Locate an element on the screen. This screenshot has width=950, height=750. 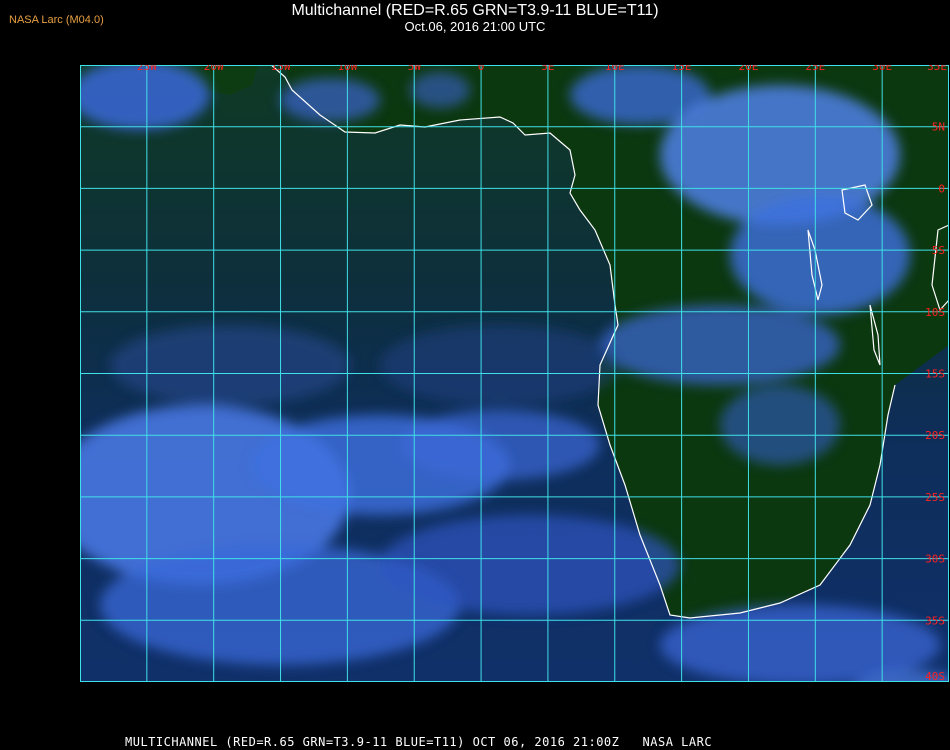
lon-label: 10E is located at coordinates (615, 69).